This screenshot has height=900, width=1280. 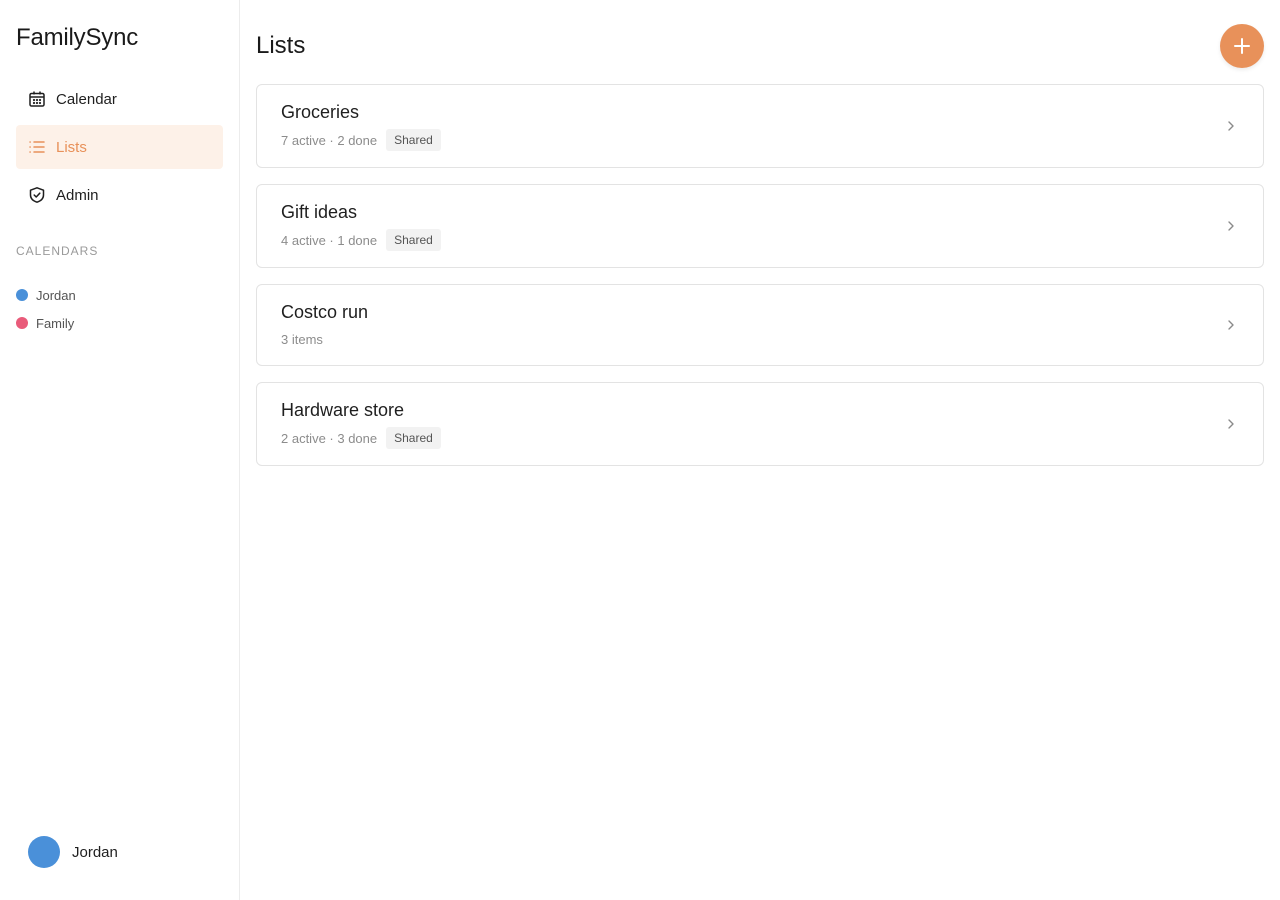 What do you see at coordinates (119, 99) in the screenshot?
I see `nav-item-calendar: Calendar` at bounding box center [119, 99].